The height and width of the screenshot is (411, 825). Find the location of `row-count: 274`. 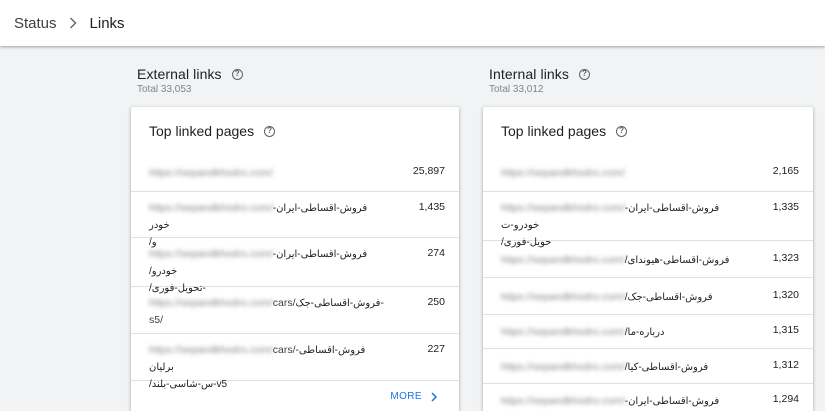

row-count: 274 is located at coordinates (436, 253).